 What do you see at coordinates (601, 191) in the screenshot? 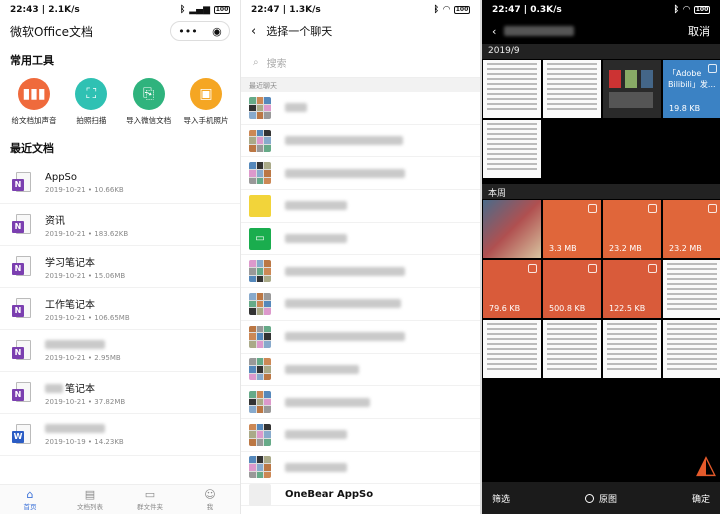
I see `section-this-week: 本周` at bounding box center [601, 191].